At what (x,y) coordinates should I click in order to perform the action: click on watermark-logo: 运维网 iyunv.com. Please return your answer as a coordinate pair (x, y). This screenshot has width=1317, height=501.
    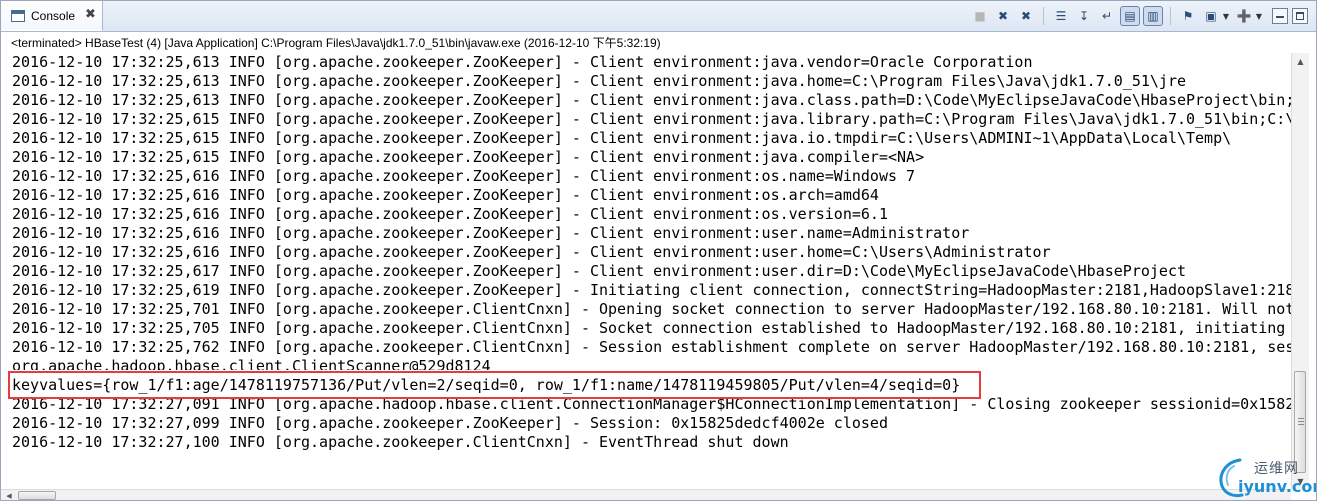
    Looking at the image, I should click on (1265, 477).